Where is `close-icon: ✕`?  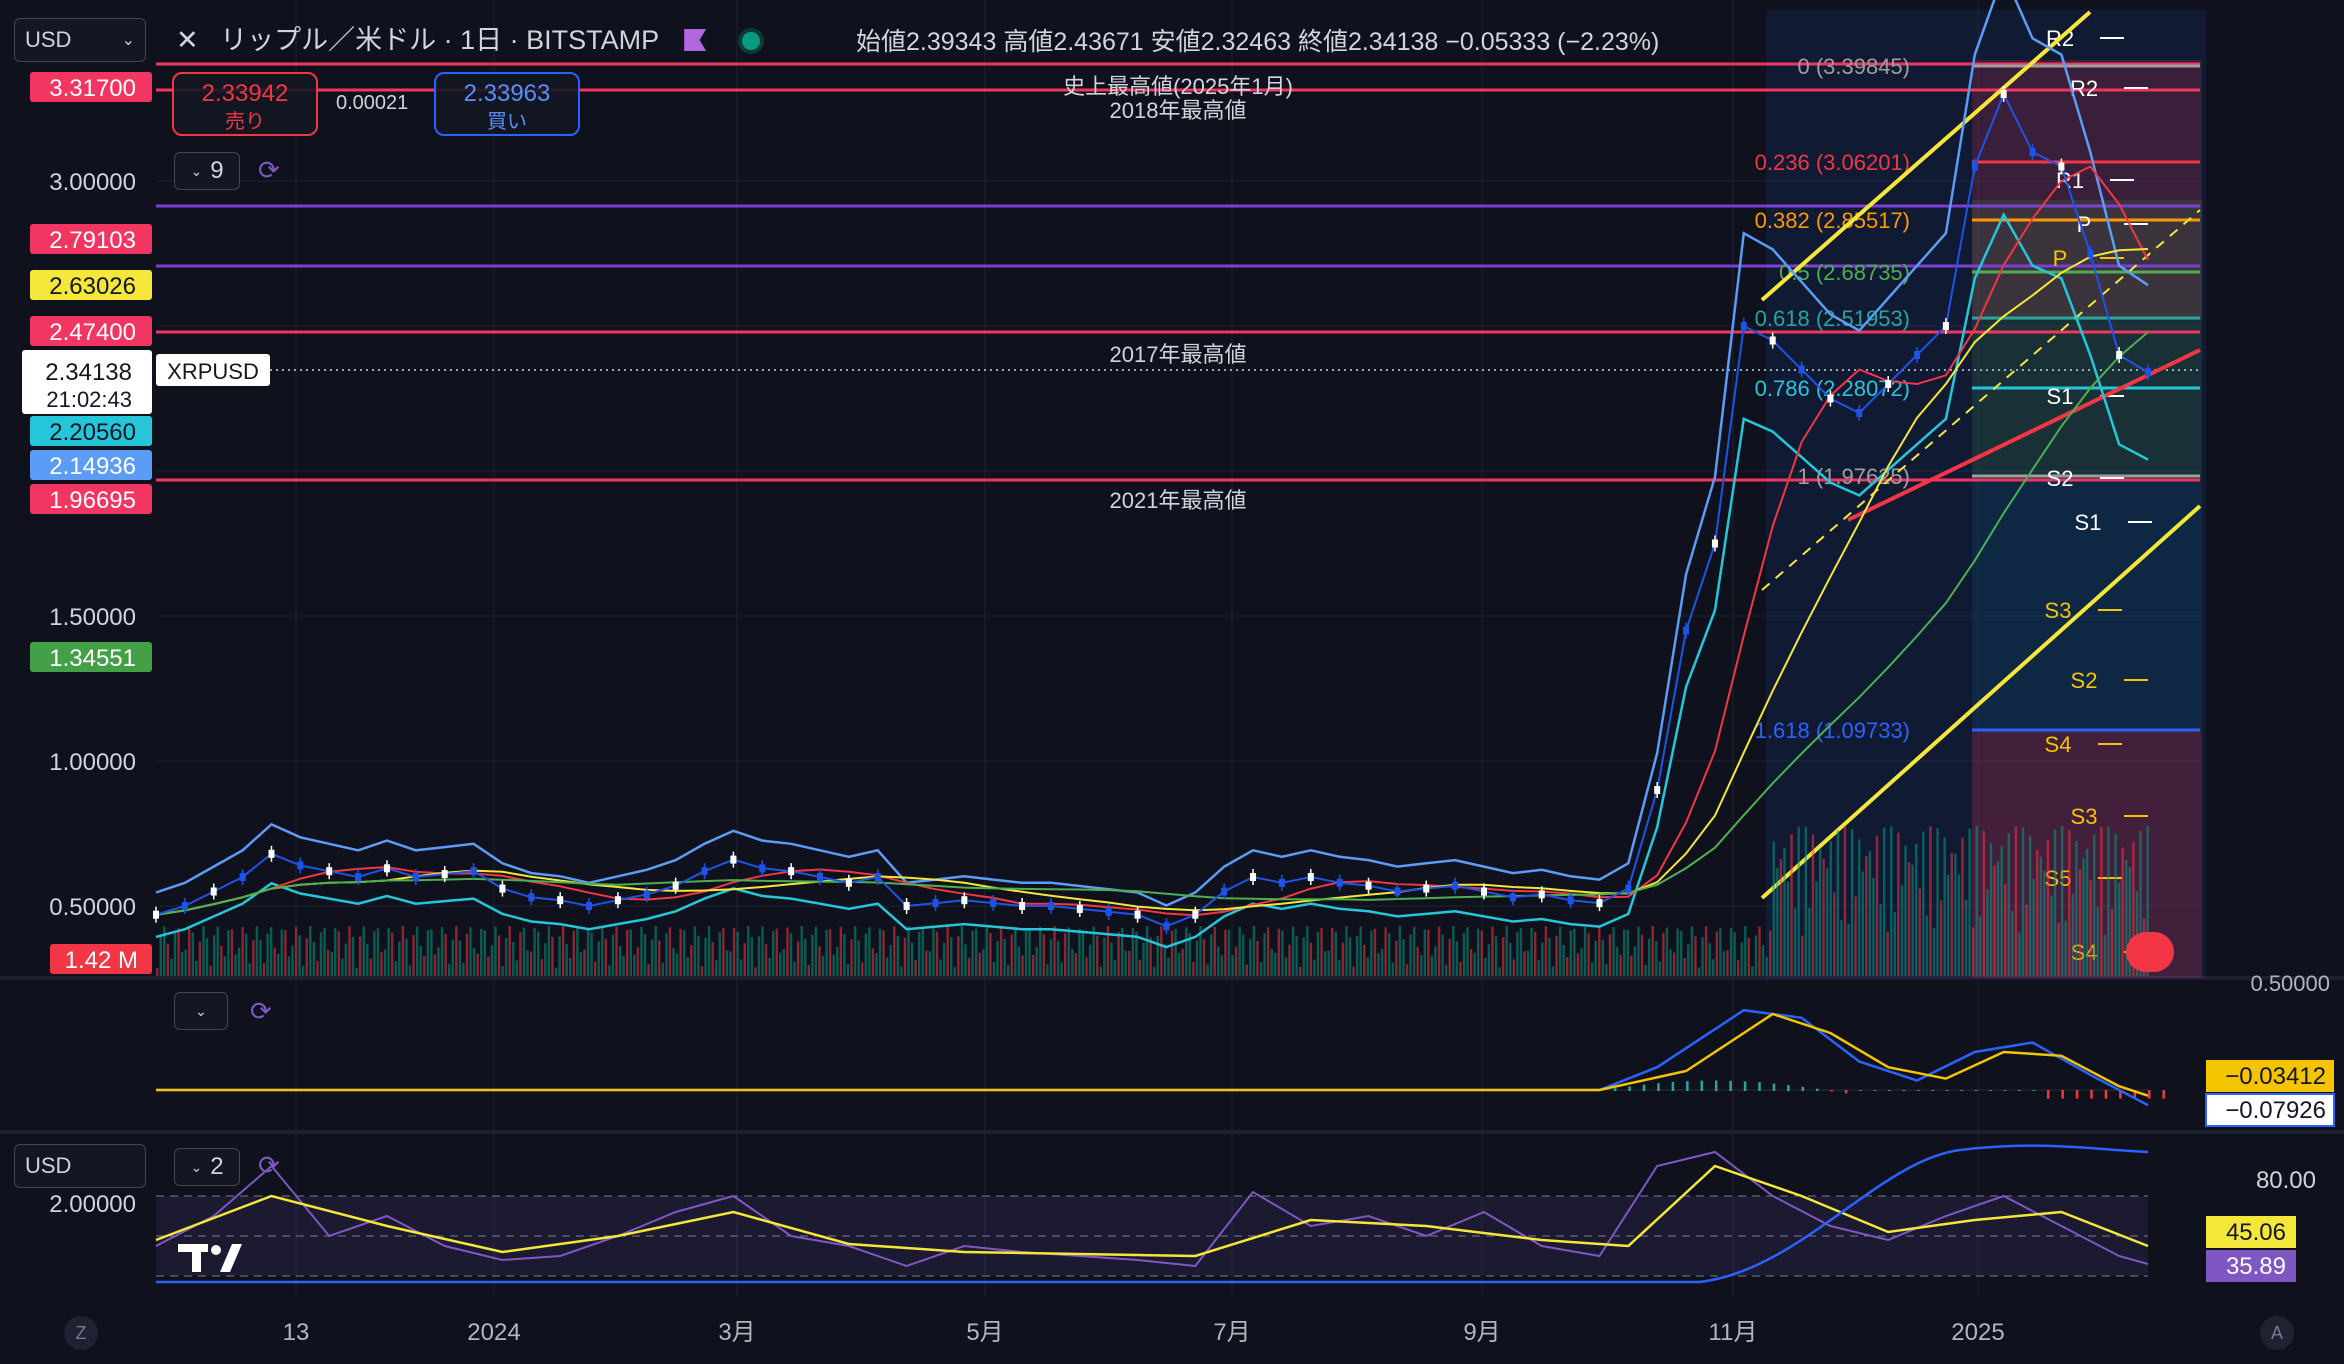
close-icon: ✕ is located at coordinates (187, 40).